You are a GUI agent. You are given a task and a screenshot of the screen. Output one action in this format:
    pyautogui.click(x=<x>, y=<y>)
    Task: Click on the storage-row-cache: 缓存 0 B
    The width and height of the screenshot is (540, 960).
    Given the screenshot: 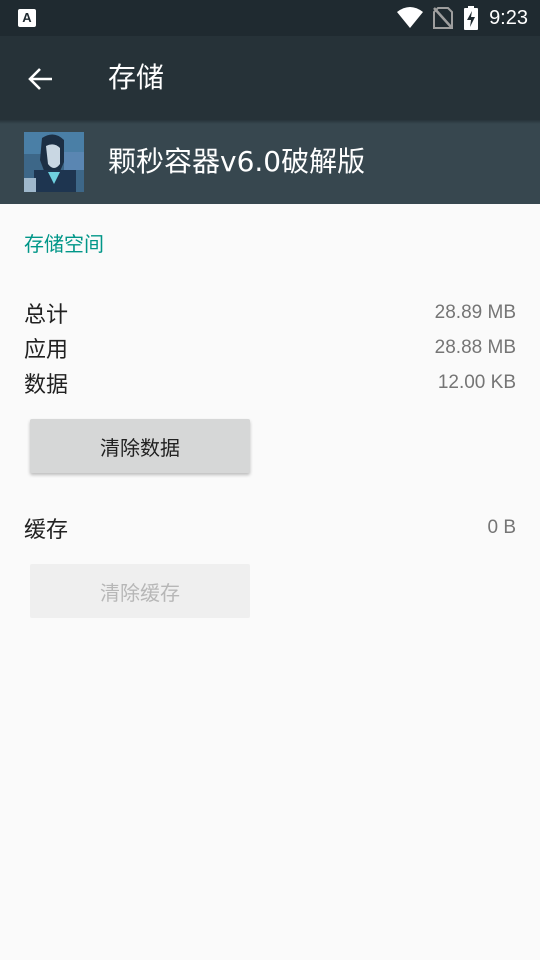 What is the action you would take?
    pyautogui.click(x=270, y=528)
    